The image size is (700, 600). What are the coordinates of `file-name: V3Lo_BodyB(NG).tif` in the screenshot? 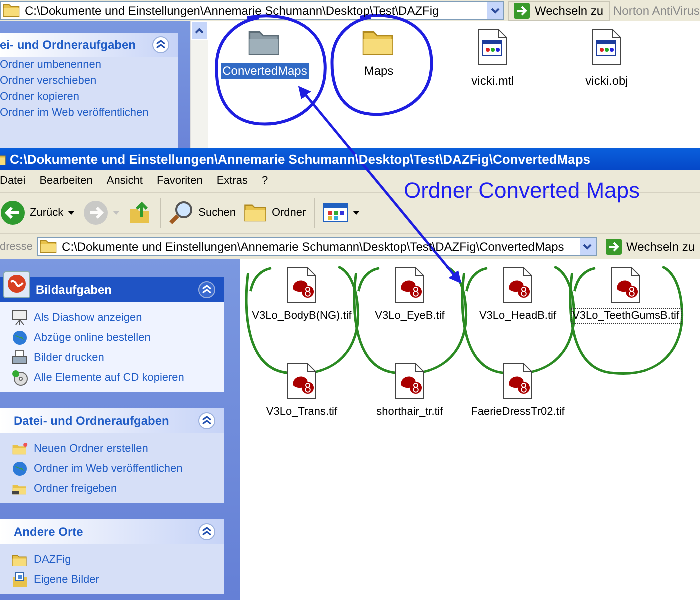 It's located at (302, 316).